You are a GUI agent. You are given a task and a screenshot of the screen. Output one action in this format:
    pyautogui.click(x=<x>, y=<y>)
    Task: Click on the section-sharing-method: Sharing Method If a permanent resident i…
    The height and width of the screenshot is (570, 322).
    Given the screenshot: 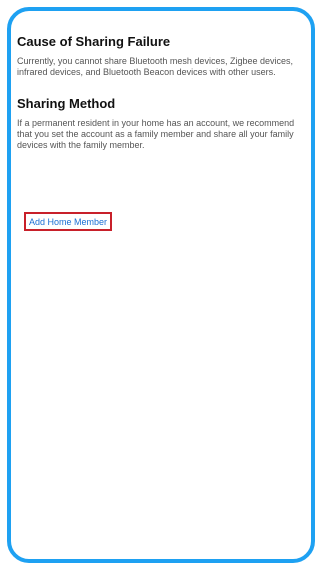 What is the action you would take?
    pyautogui.click(x=158, y=123)
    